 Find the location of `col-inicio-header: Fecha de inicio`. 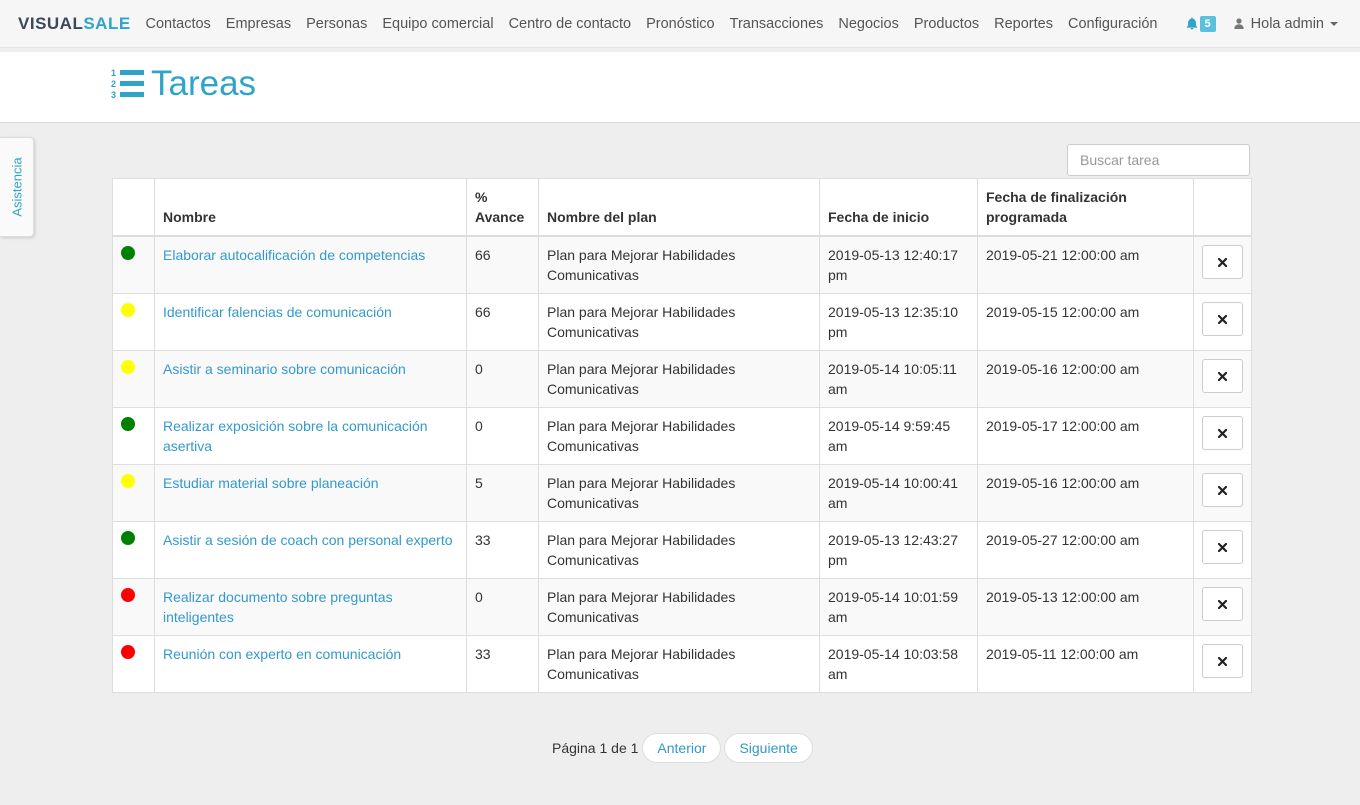

col-inicio-header: Fecha de inicio is located at coordinates (898, 207).